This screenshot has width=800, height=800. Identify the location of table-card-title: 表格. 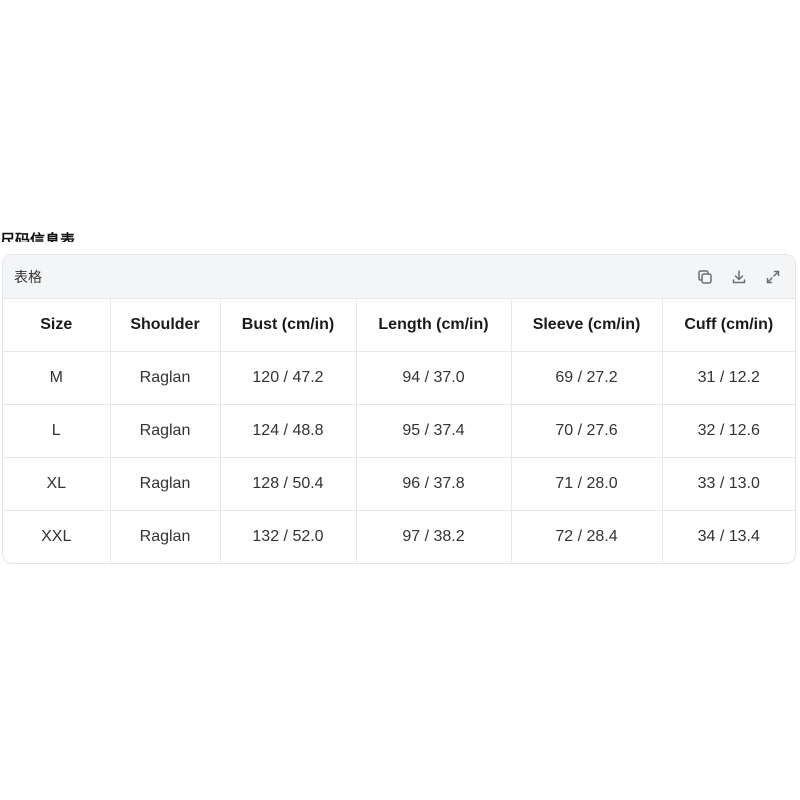
(28, 277).